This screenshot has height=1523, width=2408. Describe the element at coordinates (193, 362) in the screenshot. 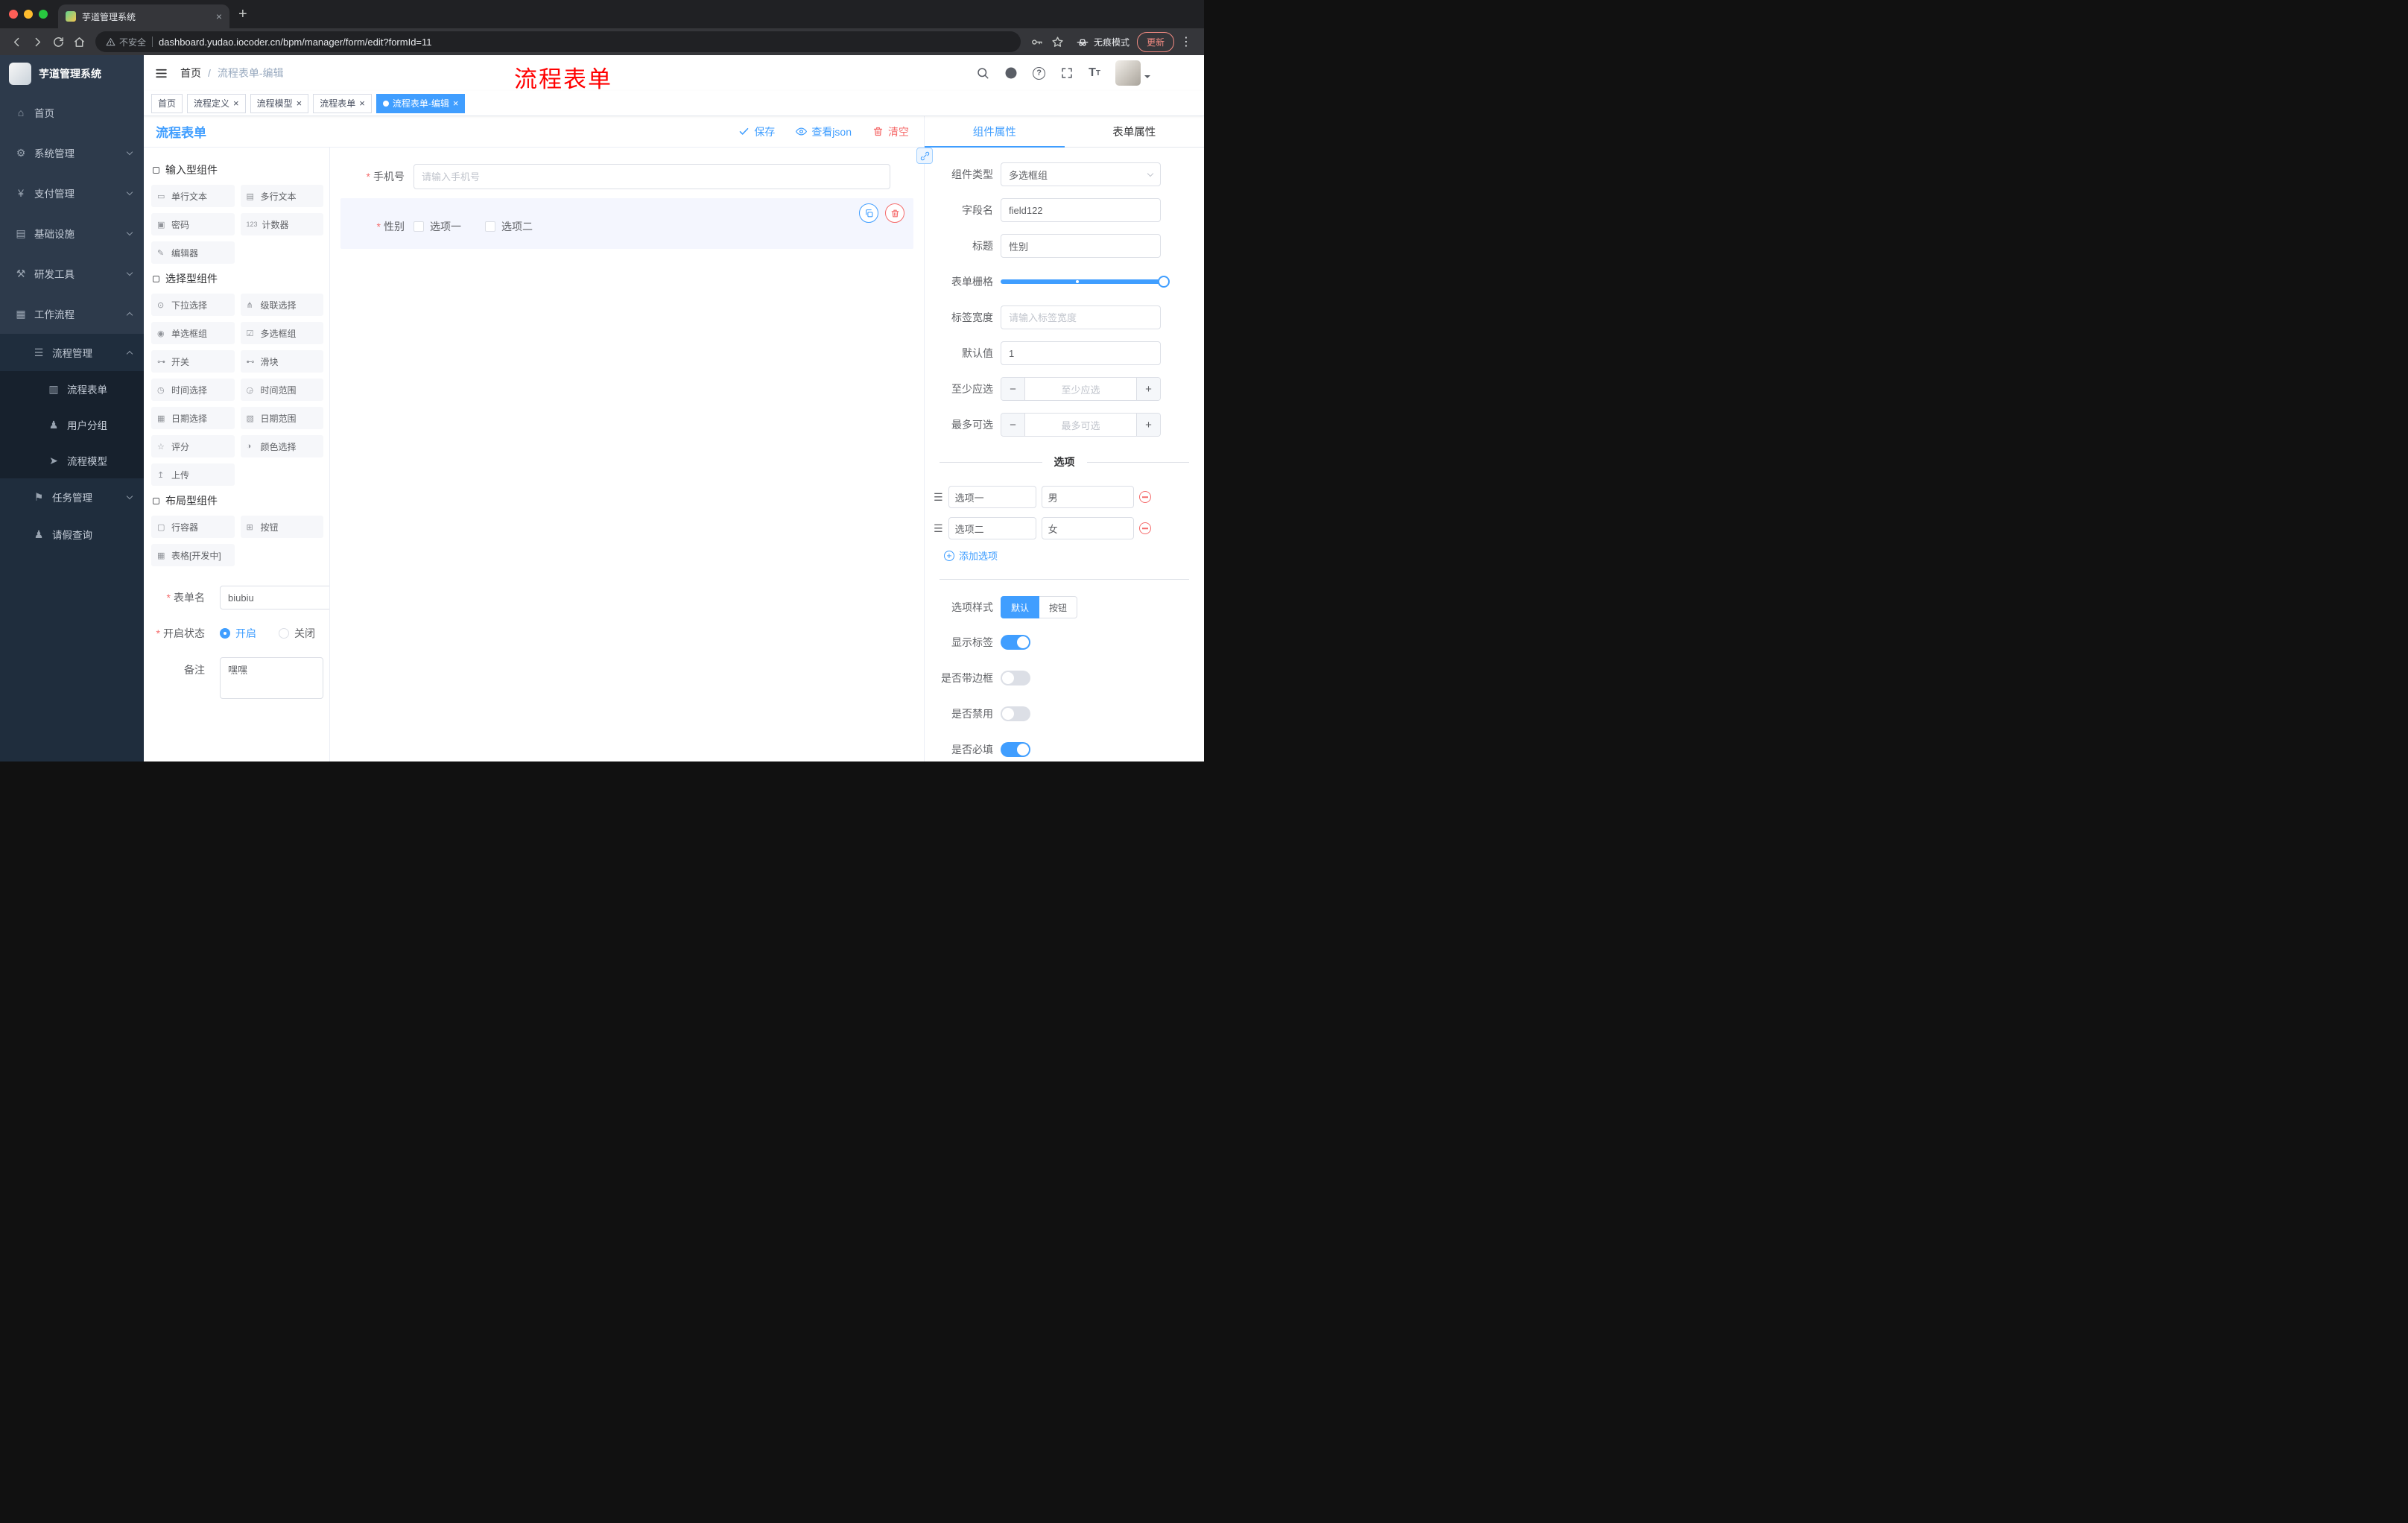

I see `component-item: ⊶ 开关` at that location.